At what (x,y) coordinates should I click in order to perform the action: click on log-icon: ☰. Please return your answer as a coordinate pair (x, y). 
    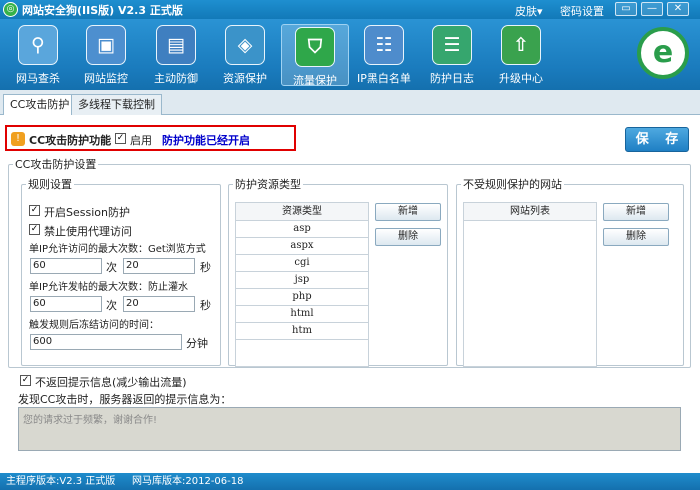
    Looking at the image, I should click on (452, 45).